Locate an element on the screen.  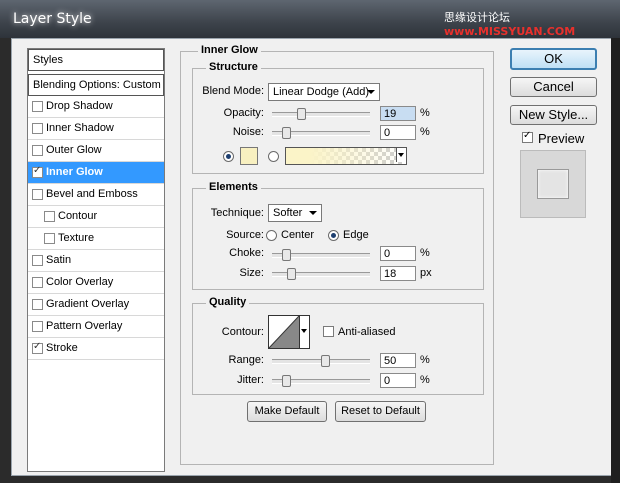
contour-dropdown is located at coordinates (304, 332).